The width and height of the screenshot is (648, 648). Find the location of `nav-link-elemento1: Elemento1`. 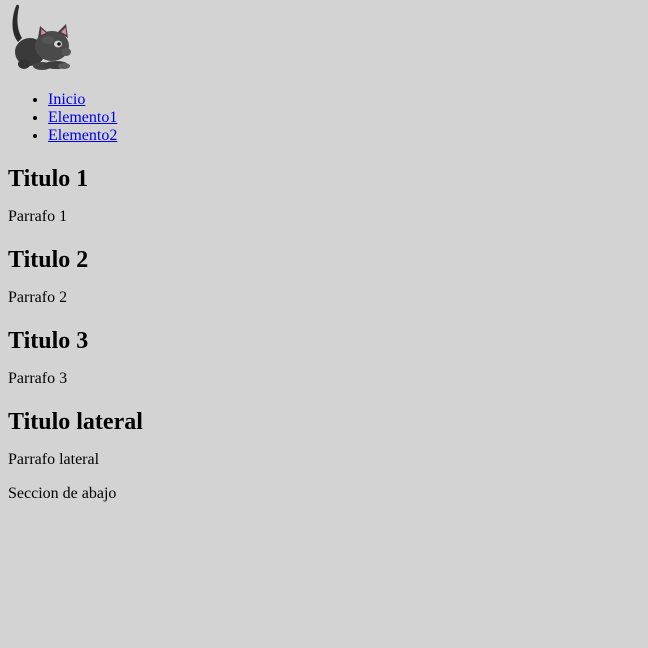

nav-link-elemento1: Elemento1 is located at coordinates (82, 117).